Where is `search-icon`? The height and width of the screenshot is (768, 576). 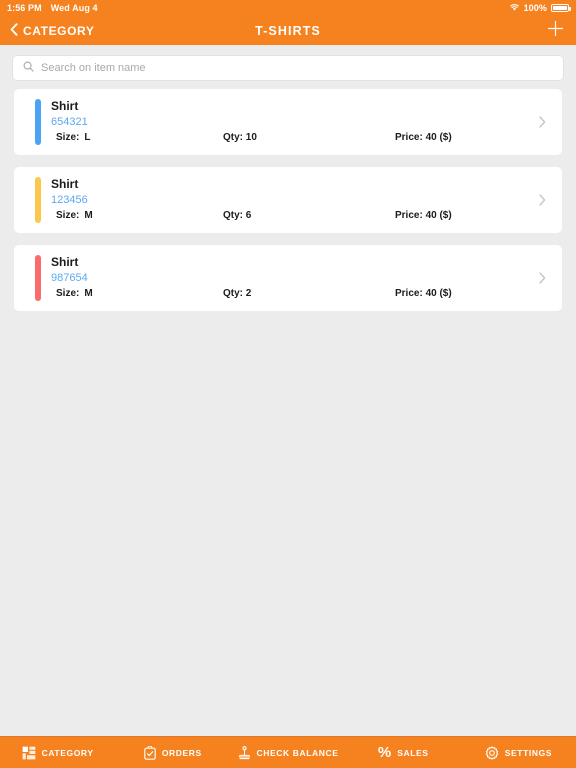 search-icon is located at coordinates (28, 68).